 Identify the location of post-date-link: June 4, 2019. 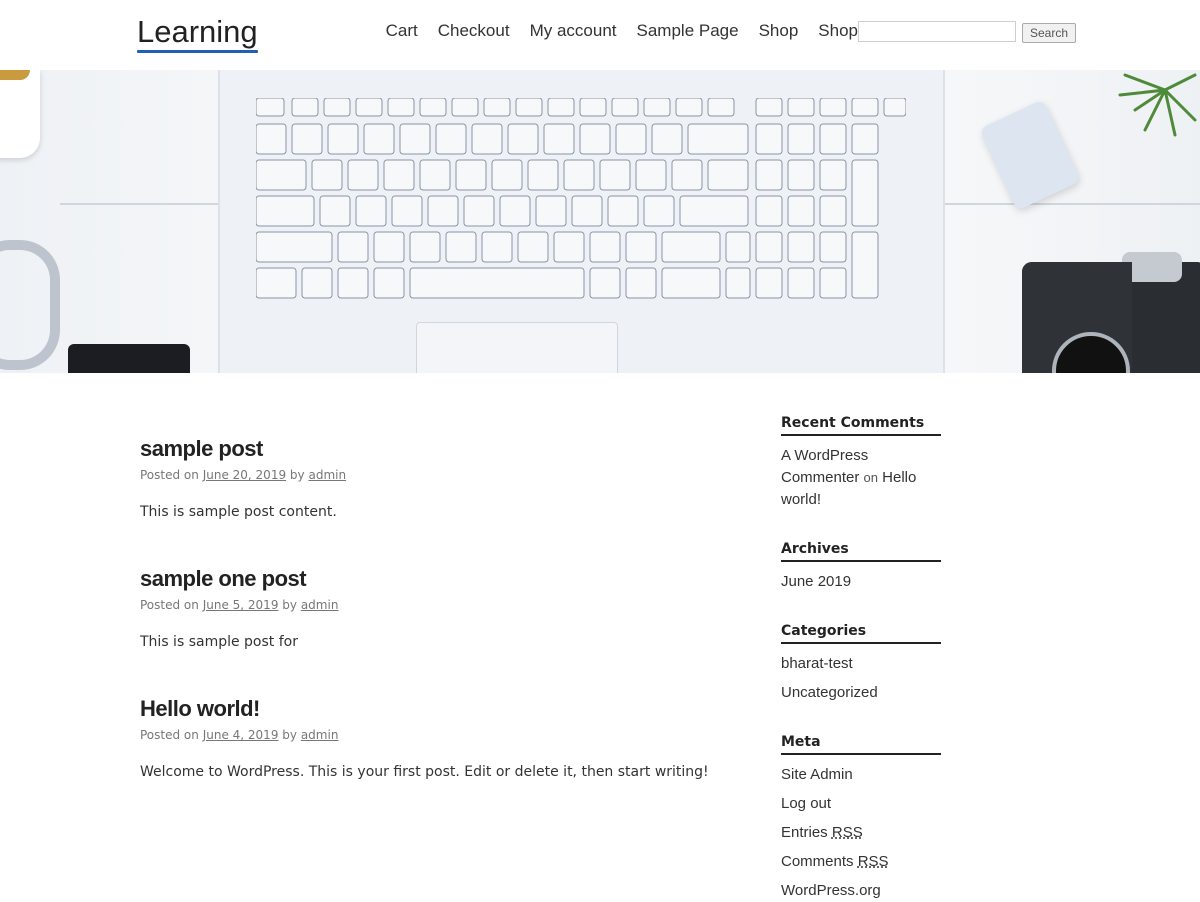
(241, 735).